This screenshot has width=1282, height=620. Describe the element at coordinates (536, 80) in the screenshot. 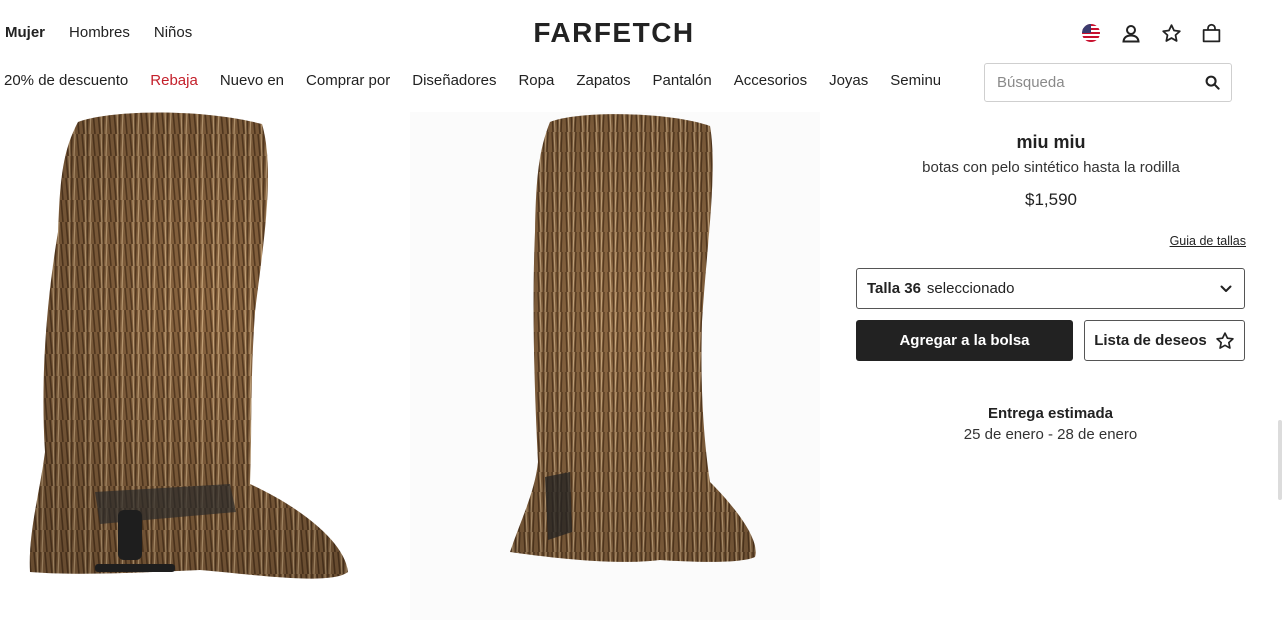

I see `category-clothing: Ropa` at that location.